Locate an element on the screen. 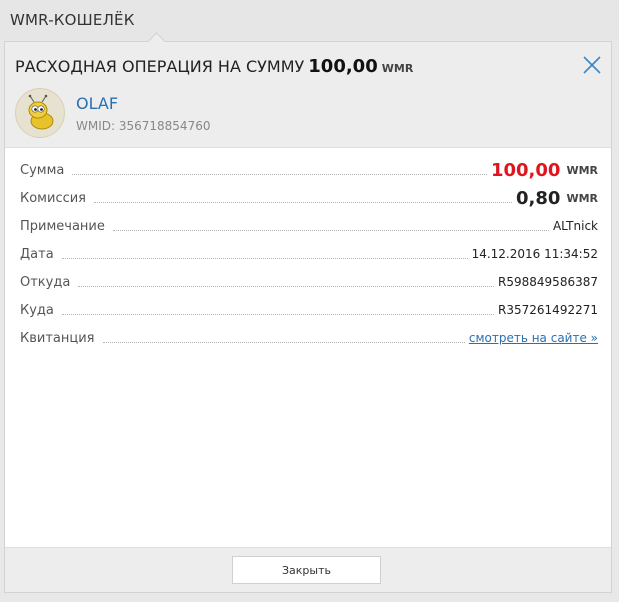 The height and width of the screenshot is (602, 619). dialog-footer: Закрыть is located at coordinates (308, 569).